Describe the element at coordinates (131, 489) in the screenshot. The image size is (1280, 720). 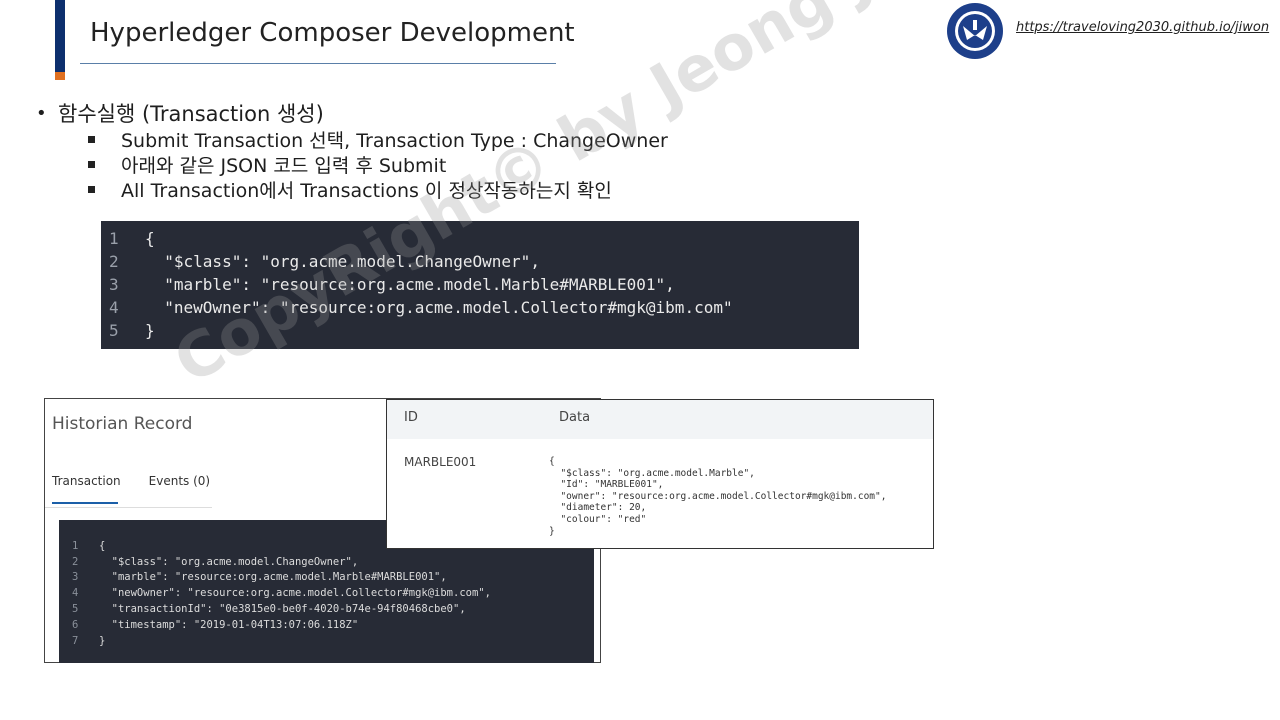
I see `historian-tabs: Transaction Events (0)` at that location.